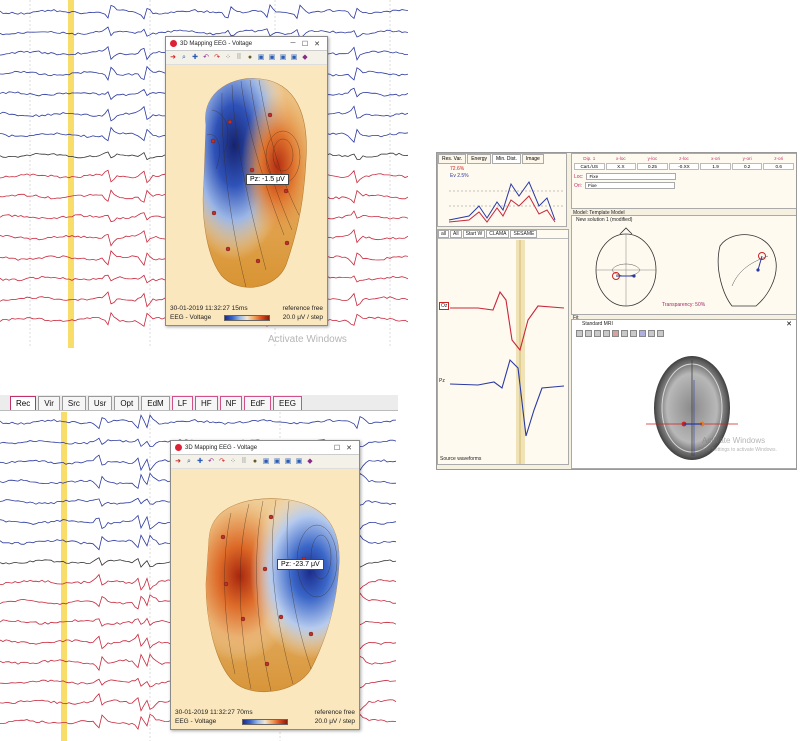  I want to click on color-scale-bar-b, so click(265, 721).